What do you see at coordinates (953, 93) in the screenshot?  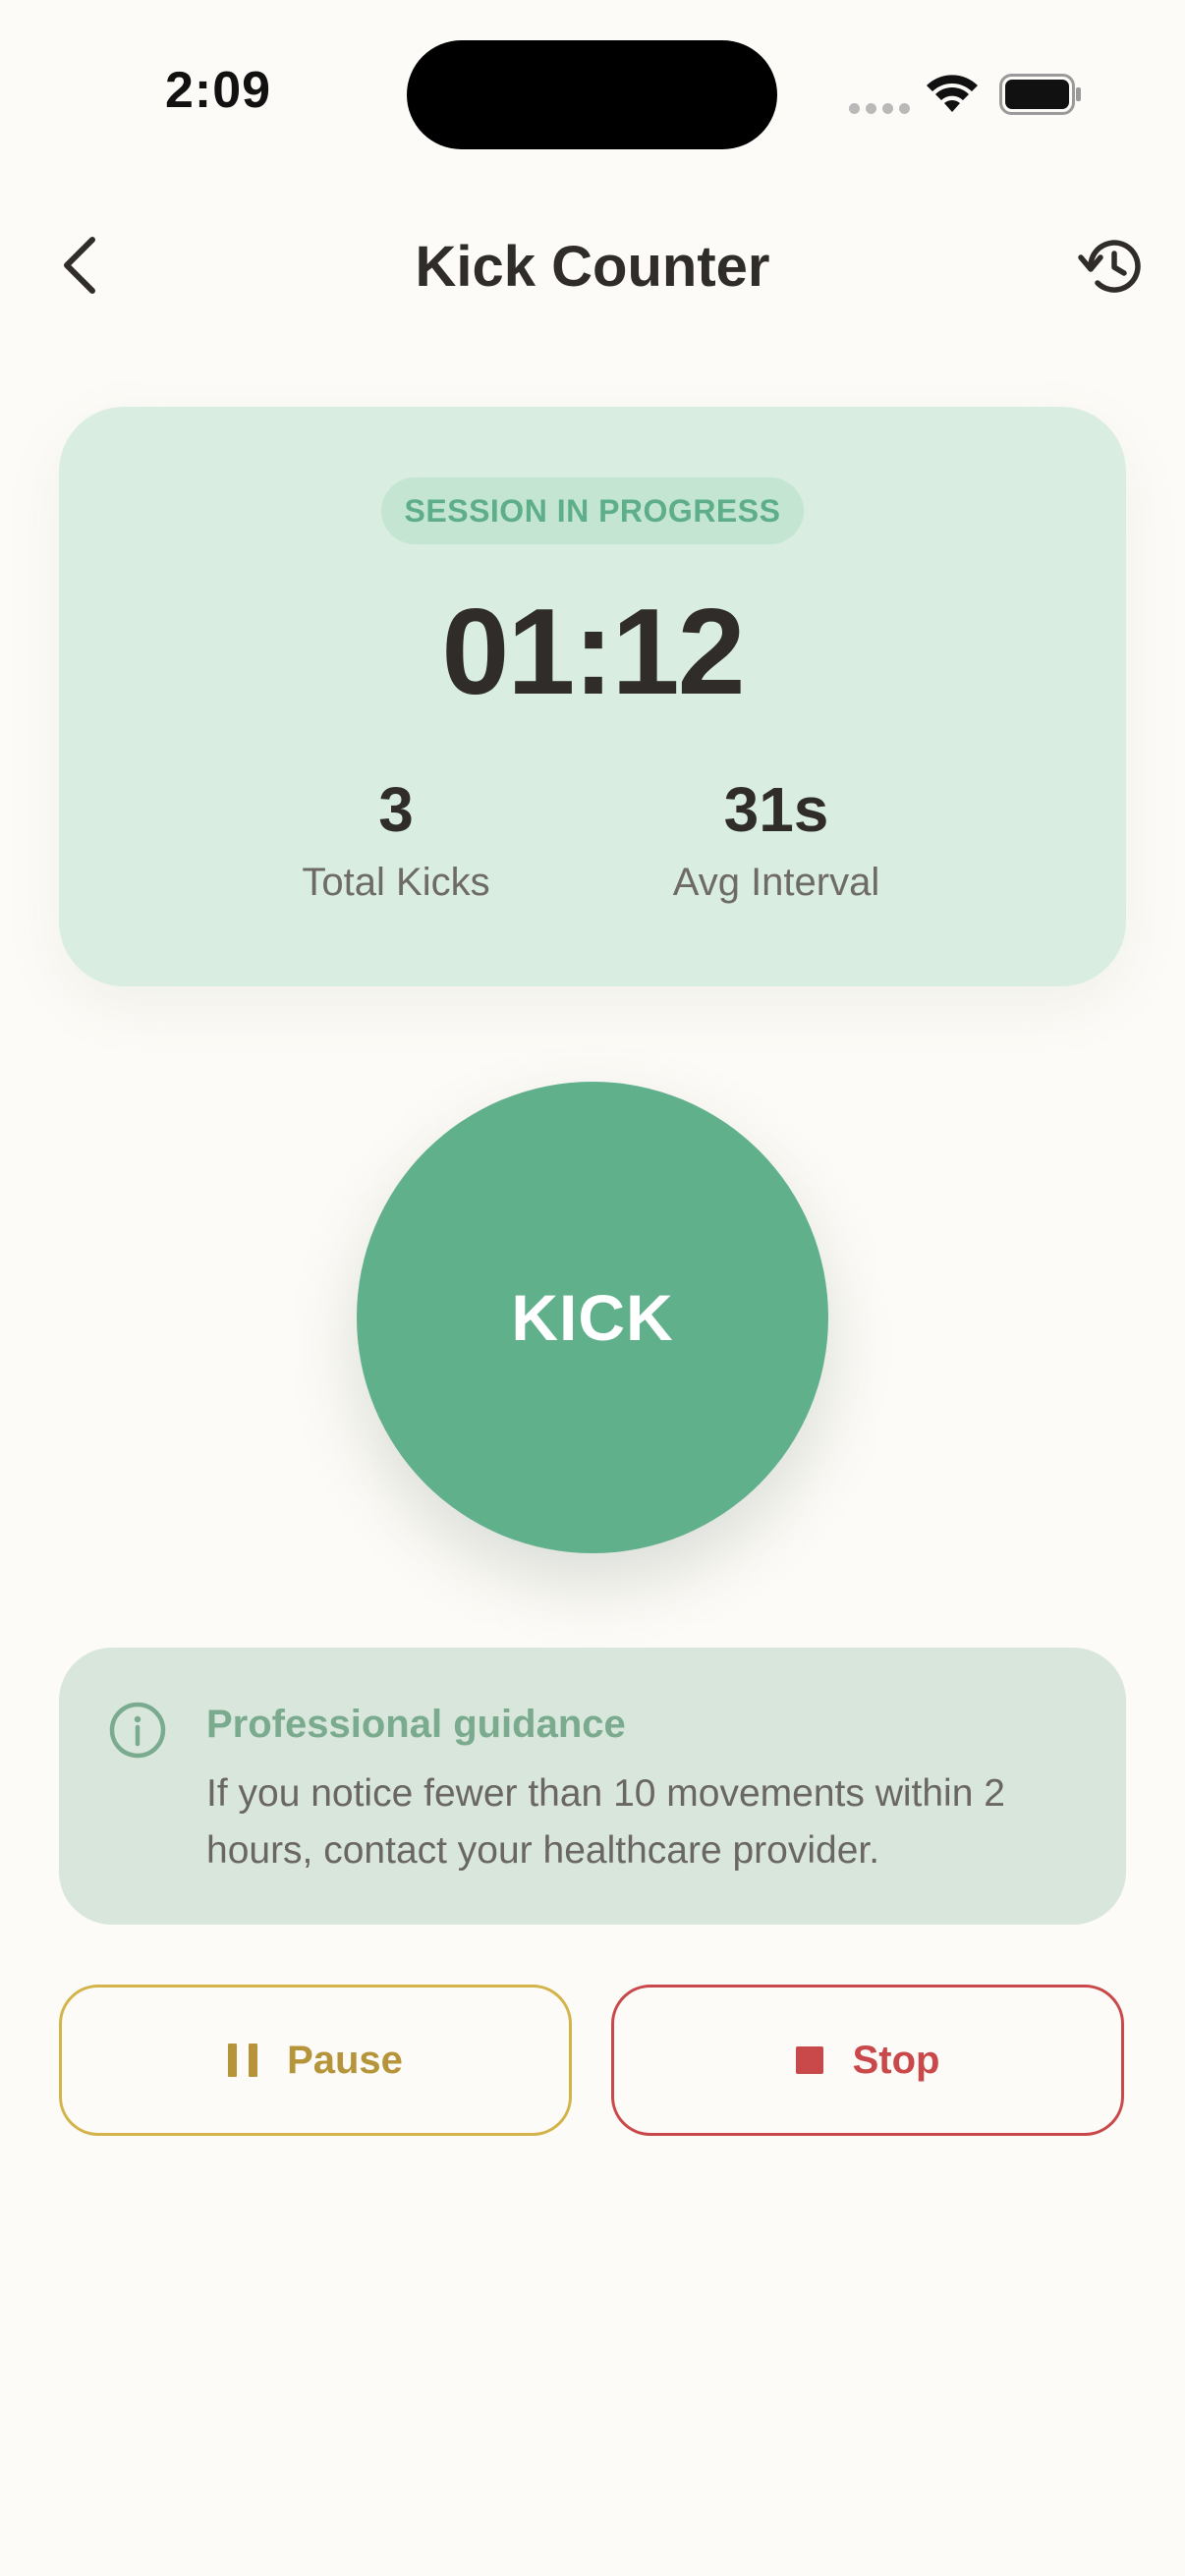 I see `wifi-icon` at bounding box center [953, 93].